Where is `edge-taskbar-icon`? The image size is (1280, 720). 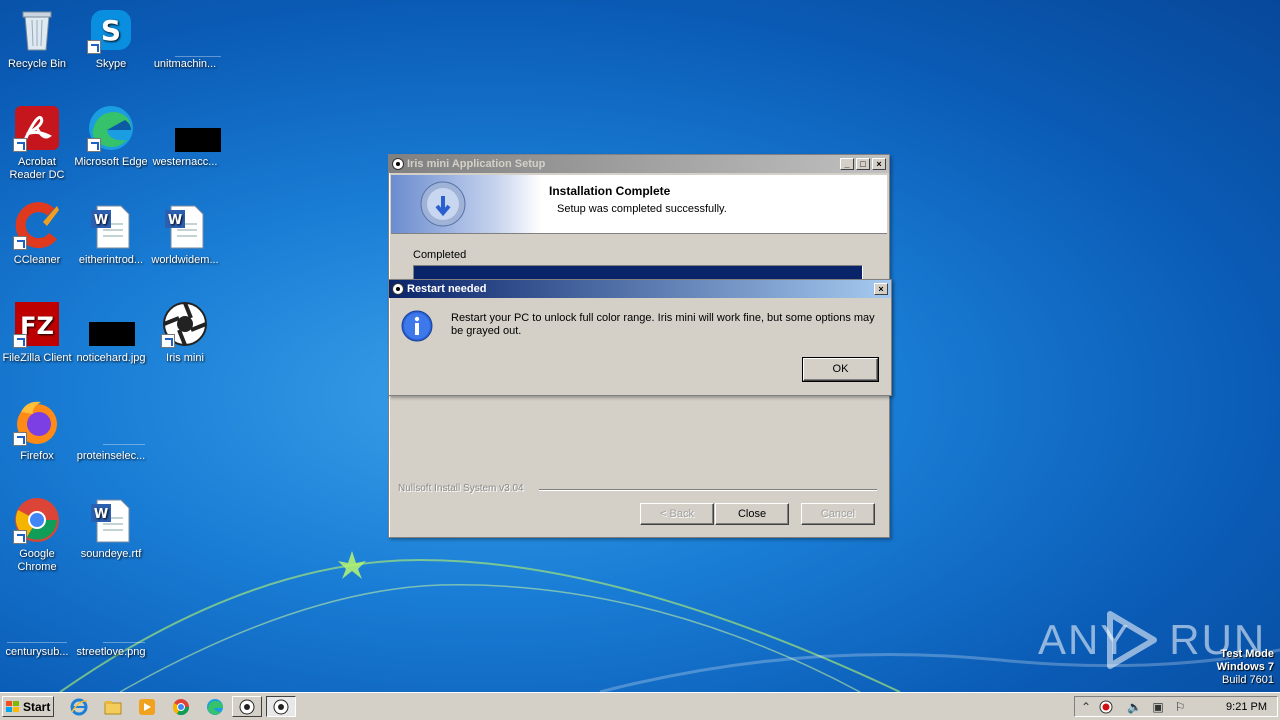
edge-taskbar-icon is located at coordinates (215, 707).